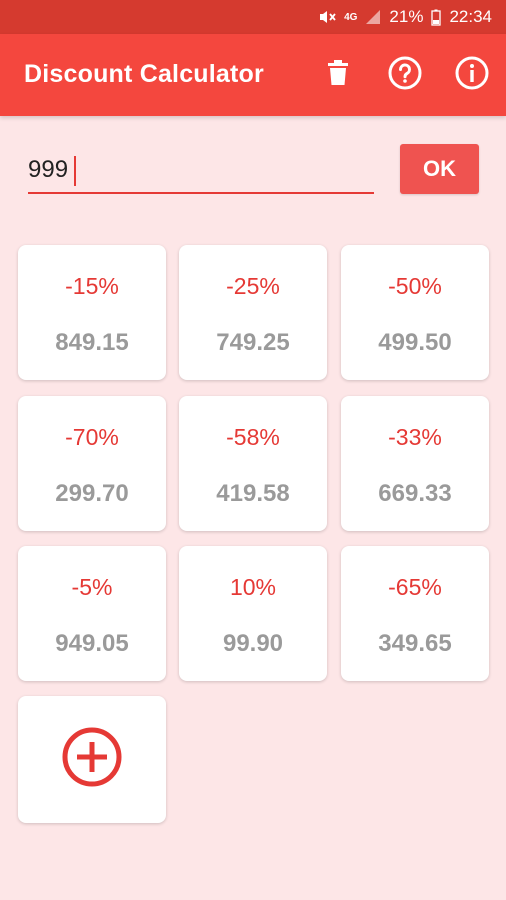  I want to click on price-input, so click(201, 170).